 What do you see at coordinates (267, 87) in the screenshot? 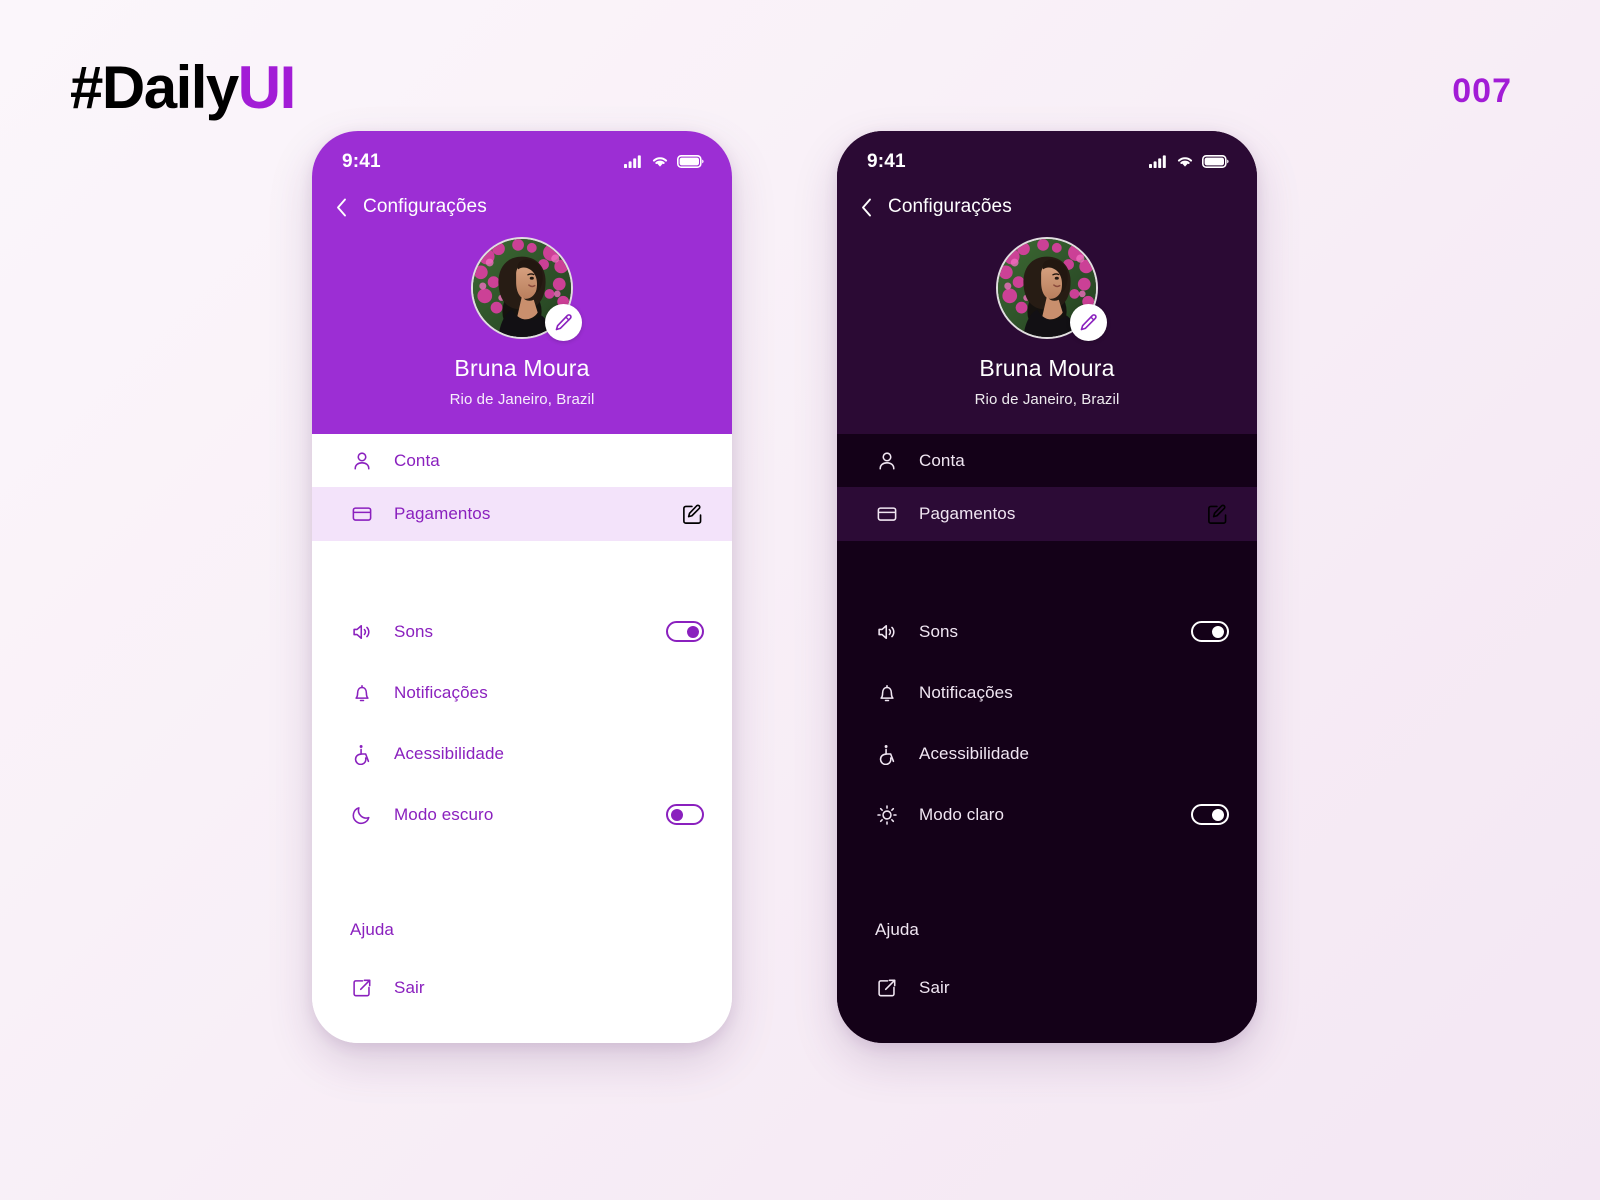
I see `brand-ui-text: UI` at bounding box center [267, 87].